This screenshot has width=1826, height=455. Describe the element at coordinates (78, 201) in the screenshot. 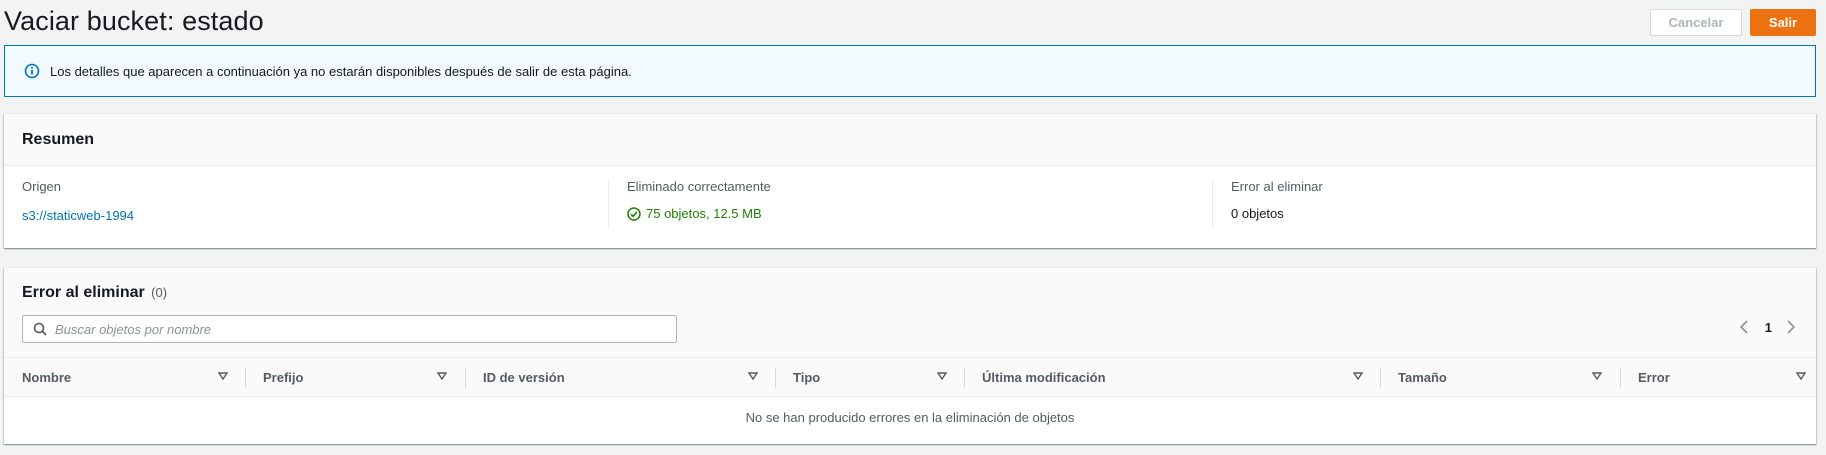

I see `source-column: Origen s3://staticweb-1994` at that location.